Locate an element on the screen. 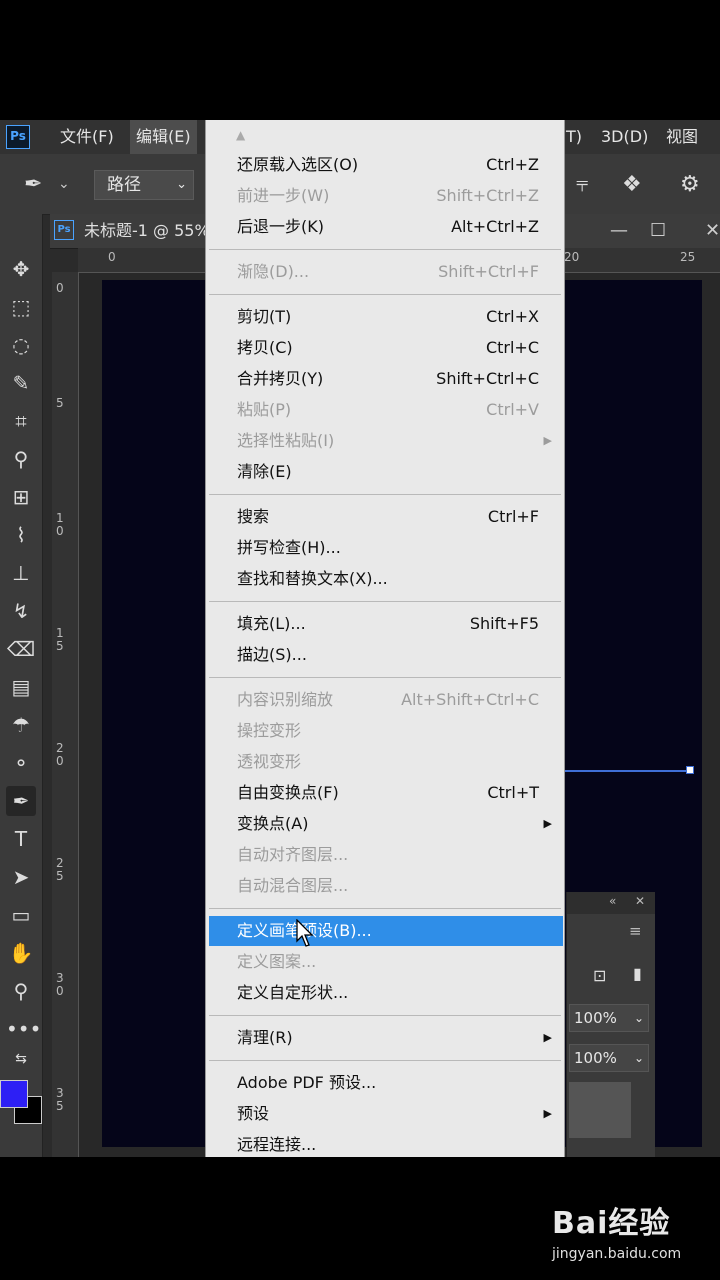 This screenshot has width=720, height=1280. stamp-tool-icon: ⊥ is located at coordinates (21, 573).